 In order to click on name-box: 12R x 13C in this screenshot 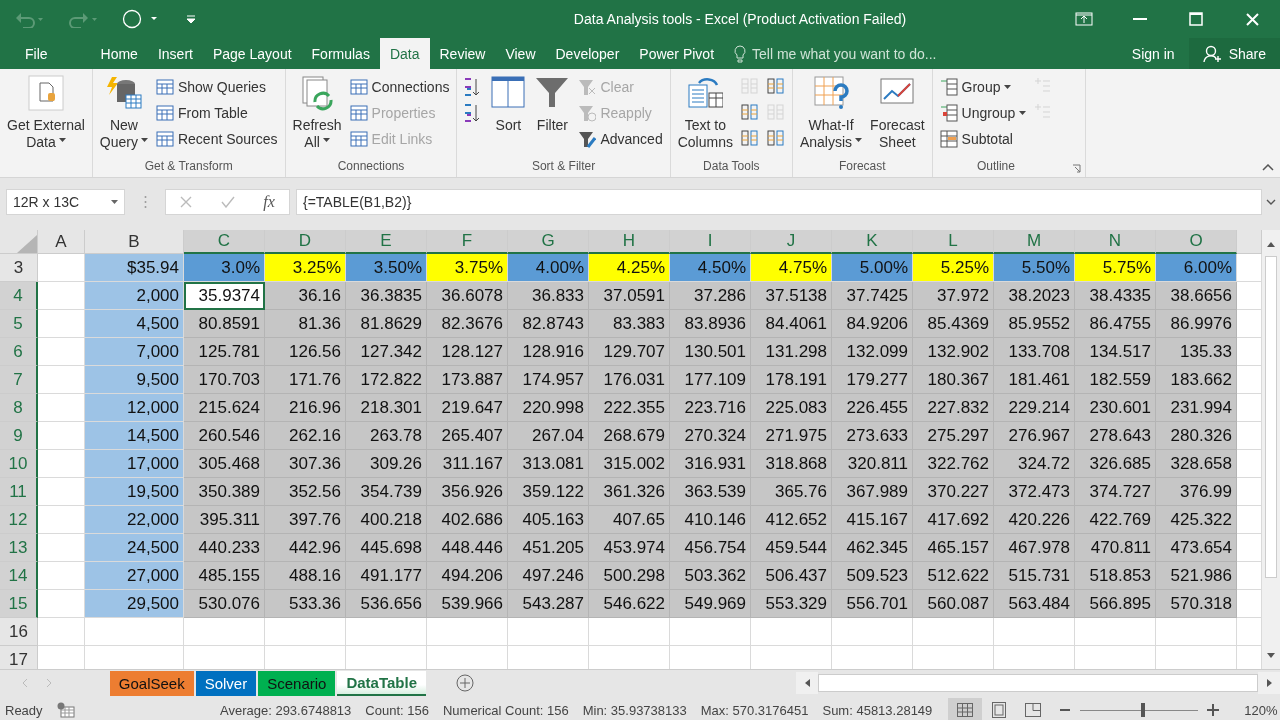, I will do `click(65, 202)`.